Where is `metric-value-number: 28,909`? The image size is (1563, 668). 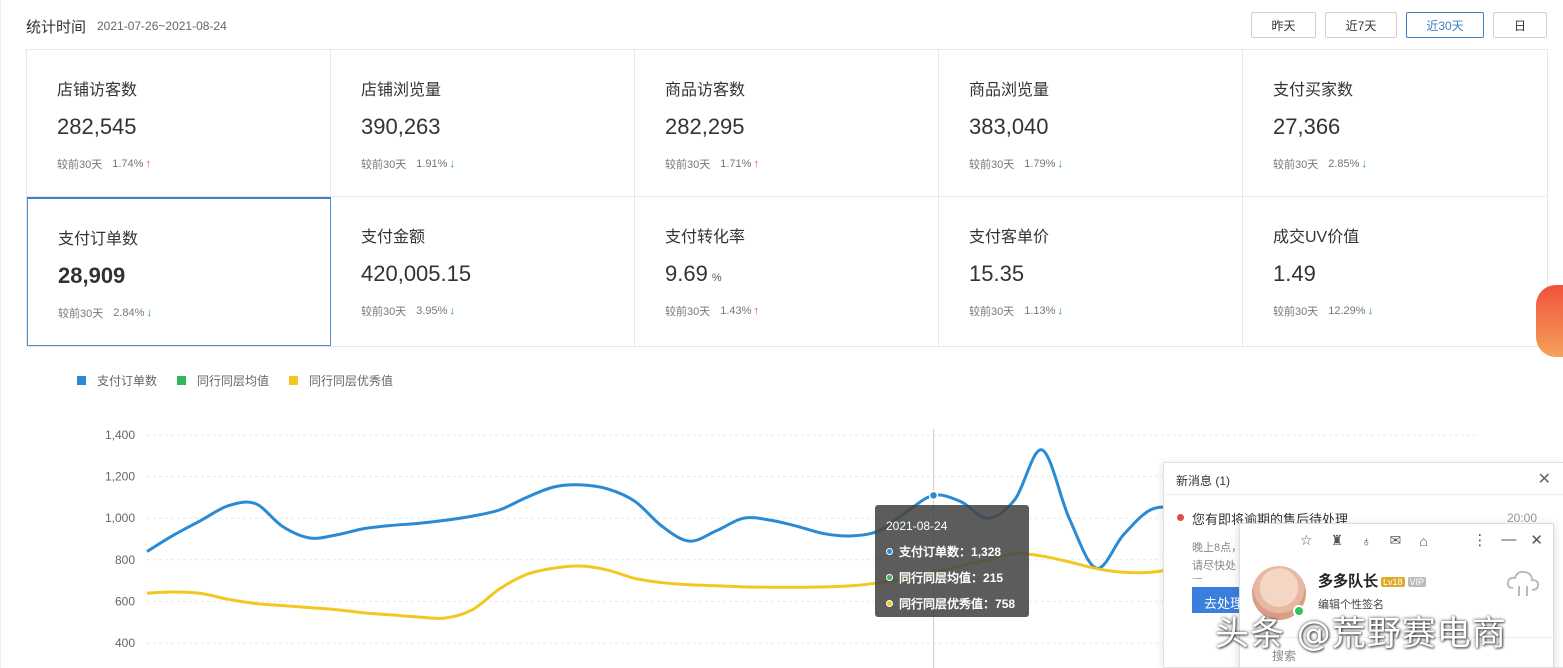
metric-value-number: 28,909 is located at coordinates (92, 275).